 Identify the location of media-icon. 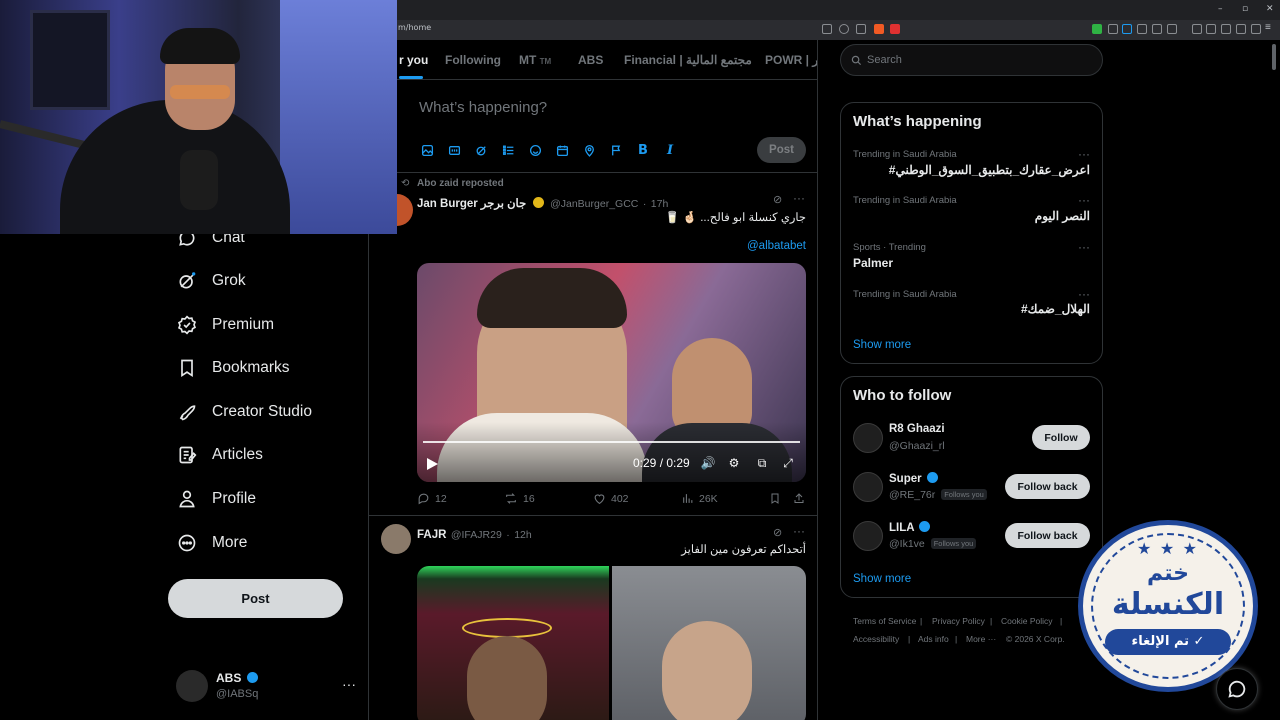
(1197, 29).